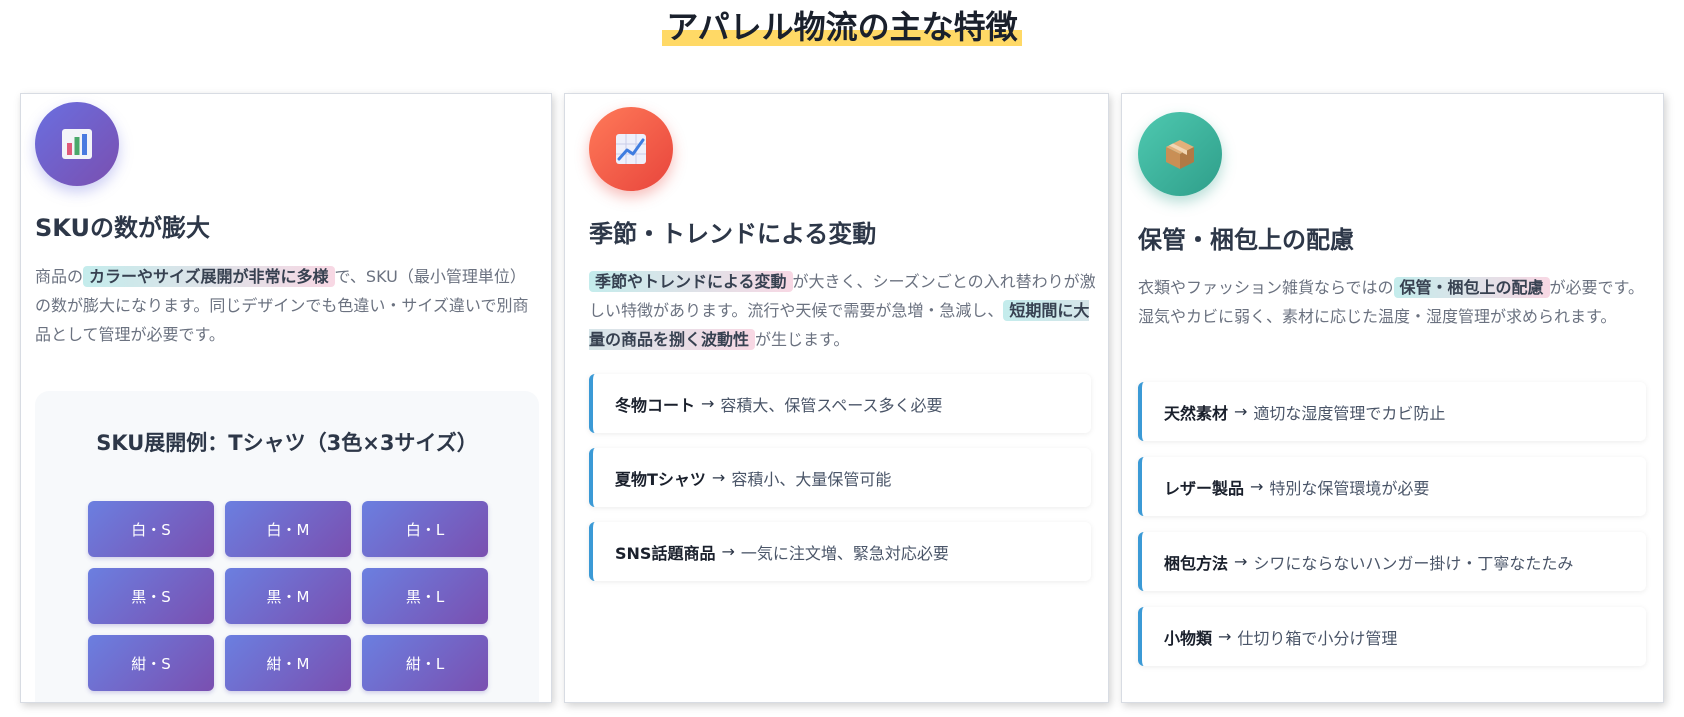 The height and width of the screenshot is (717, 1684). I want to click on sku-cell: 黒・M, so click(288, 596).